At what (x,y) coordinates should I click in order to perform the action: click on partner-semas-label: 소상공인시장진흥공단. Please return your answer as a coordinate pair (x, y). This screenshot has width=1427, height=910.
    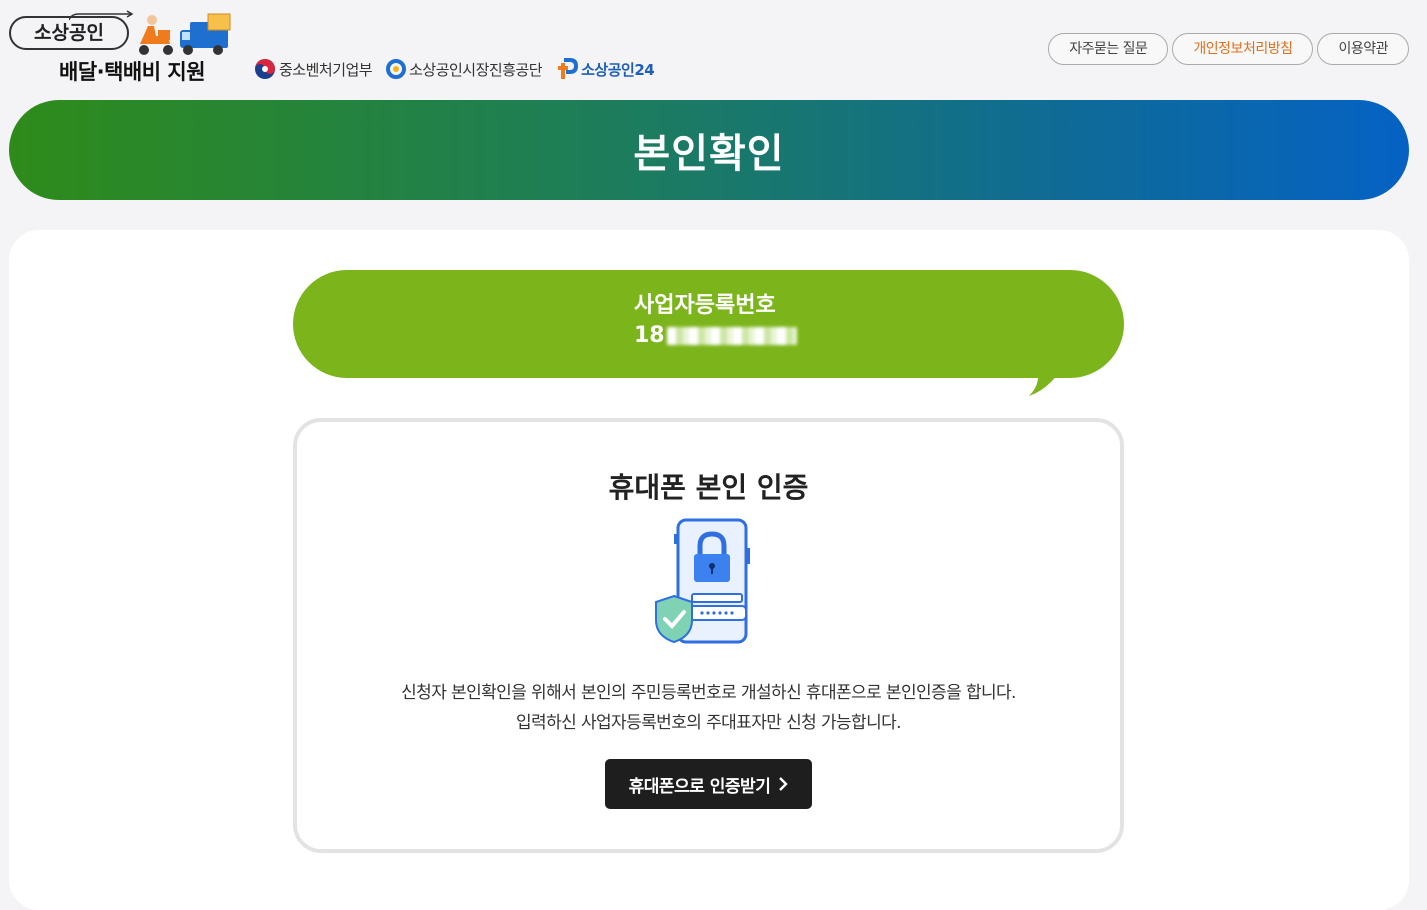
    Looking at the image, I should click on (476, 69).